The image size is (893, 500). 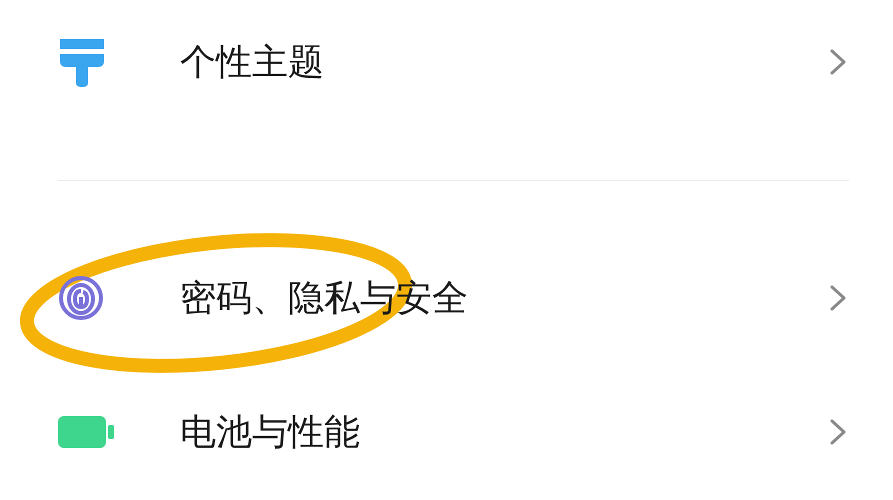 I want to click on settings-item-label: 电池与性能, so click(x=504, y=432).